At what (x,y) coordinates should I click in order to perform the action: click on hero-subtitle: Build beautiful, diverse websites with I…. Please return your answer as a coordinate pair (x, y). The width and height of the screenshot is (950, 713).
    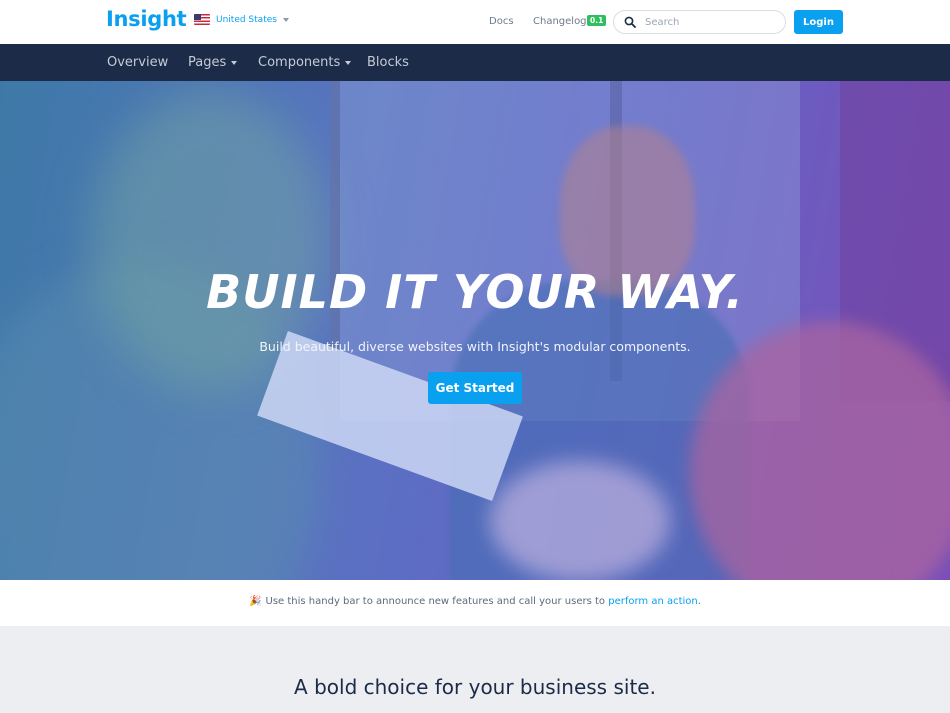
    Looking at the image, I should click on (475, 346).